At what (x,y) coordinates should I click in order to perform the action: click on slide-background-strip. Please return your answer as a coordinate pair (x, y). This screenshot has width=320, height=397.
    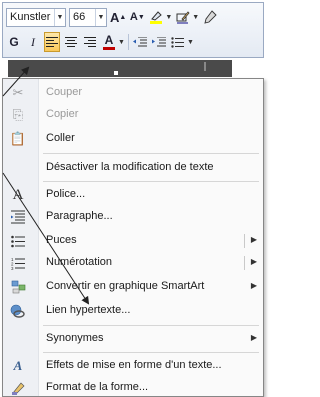
    Looking at the image, I should click on (120, 68).